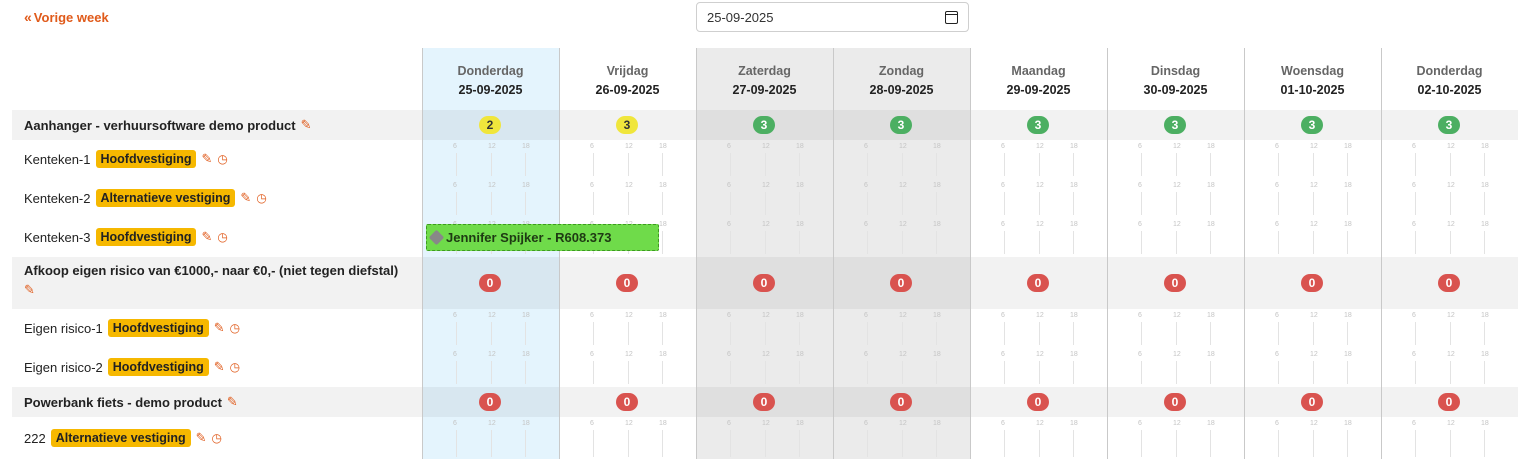 The image size is (1518, 459). I want to click on booking-bar: Jennifer Spijker - R608.373, so click(542, 237).